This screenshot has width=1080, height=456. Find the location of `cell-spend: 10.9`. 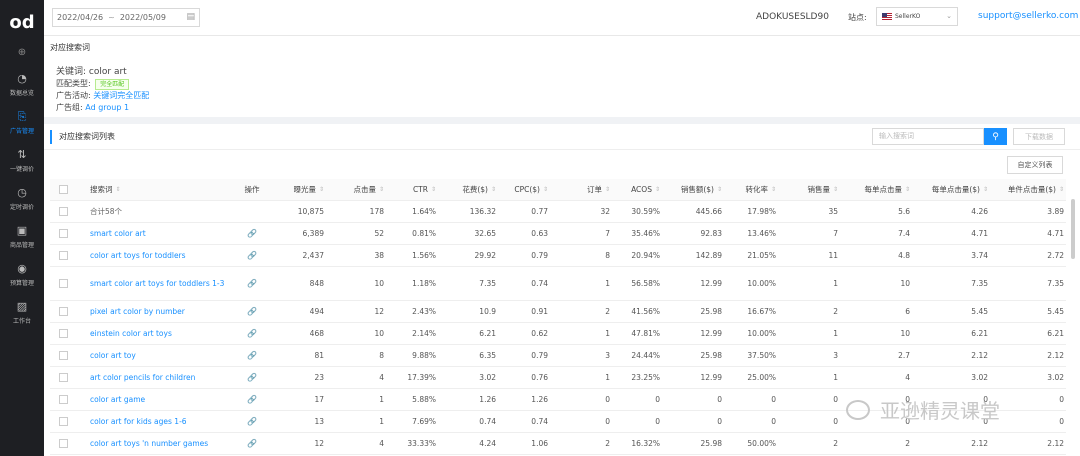

cell-spend: 10.9 is located at coordinates (470, 311).